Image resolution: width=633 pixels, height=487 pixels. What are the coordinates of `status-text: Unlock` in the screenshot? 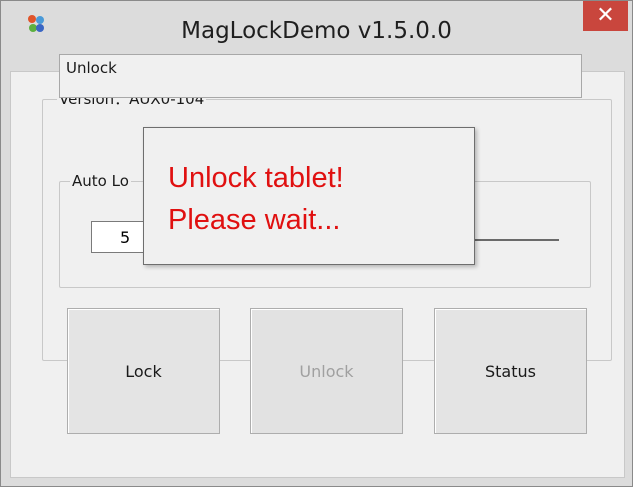 It's located at (91, 68).